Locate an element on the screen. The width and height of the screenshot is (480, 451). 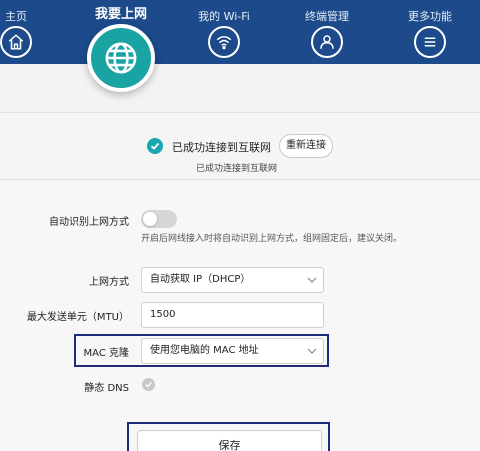
connection-status-subtext: 已成功连接到互联网 is located at coordinates (237, 169).